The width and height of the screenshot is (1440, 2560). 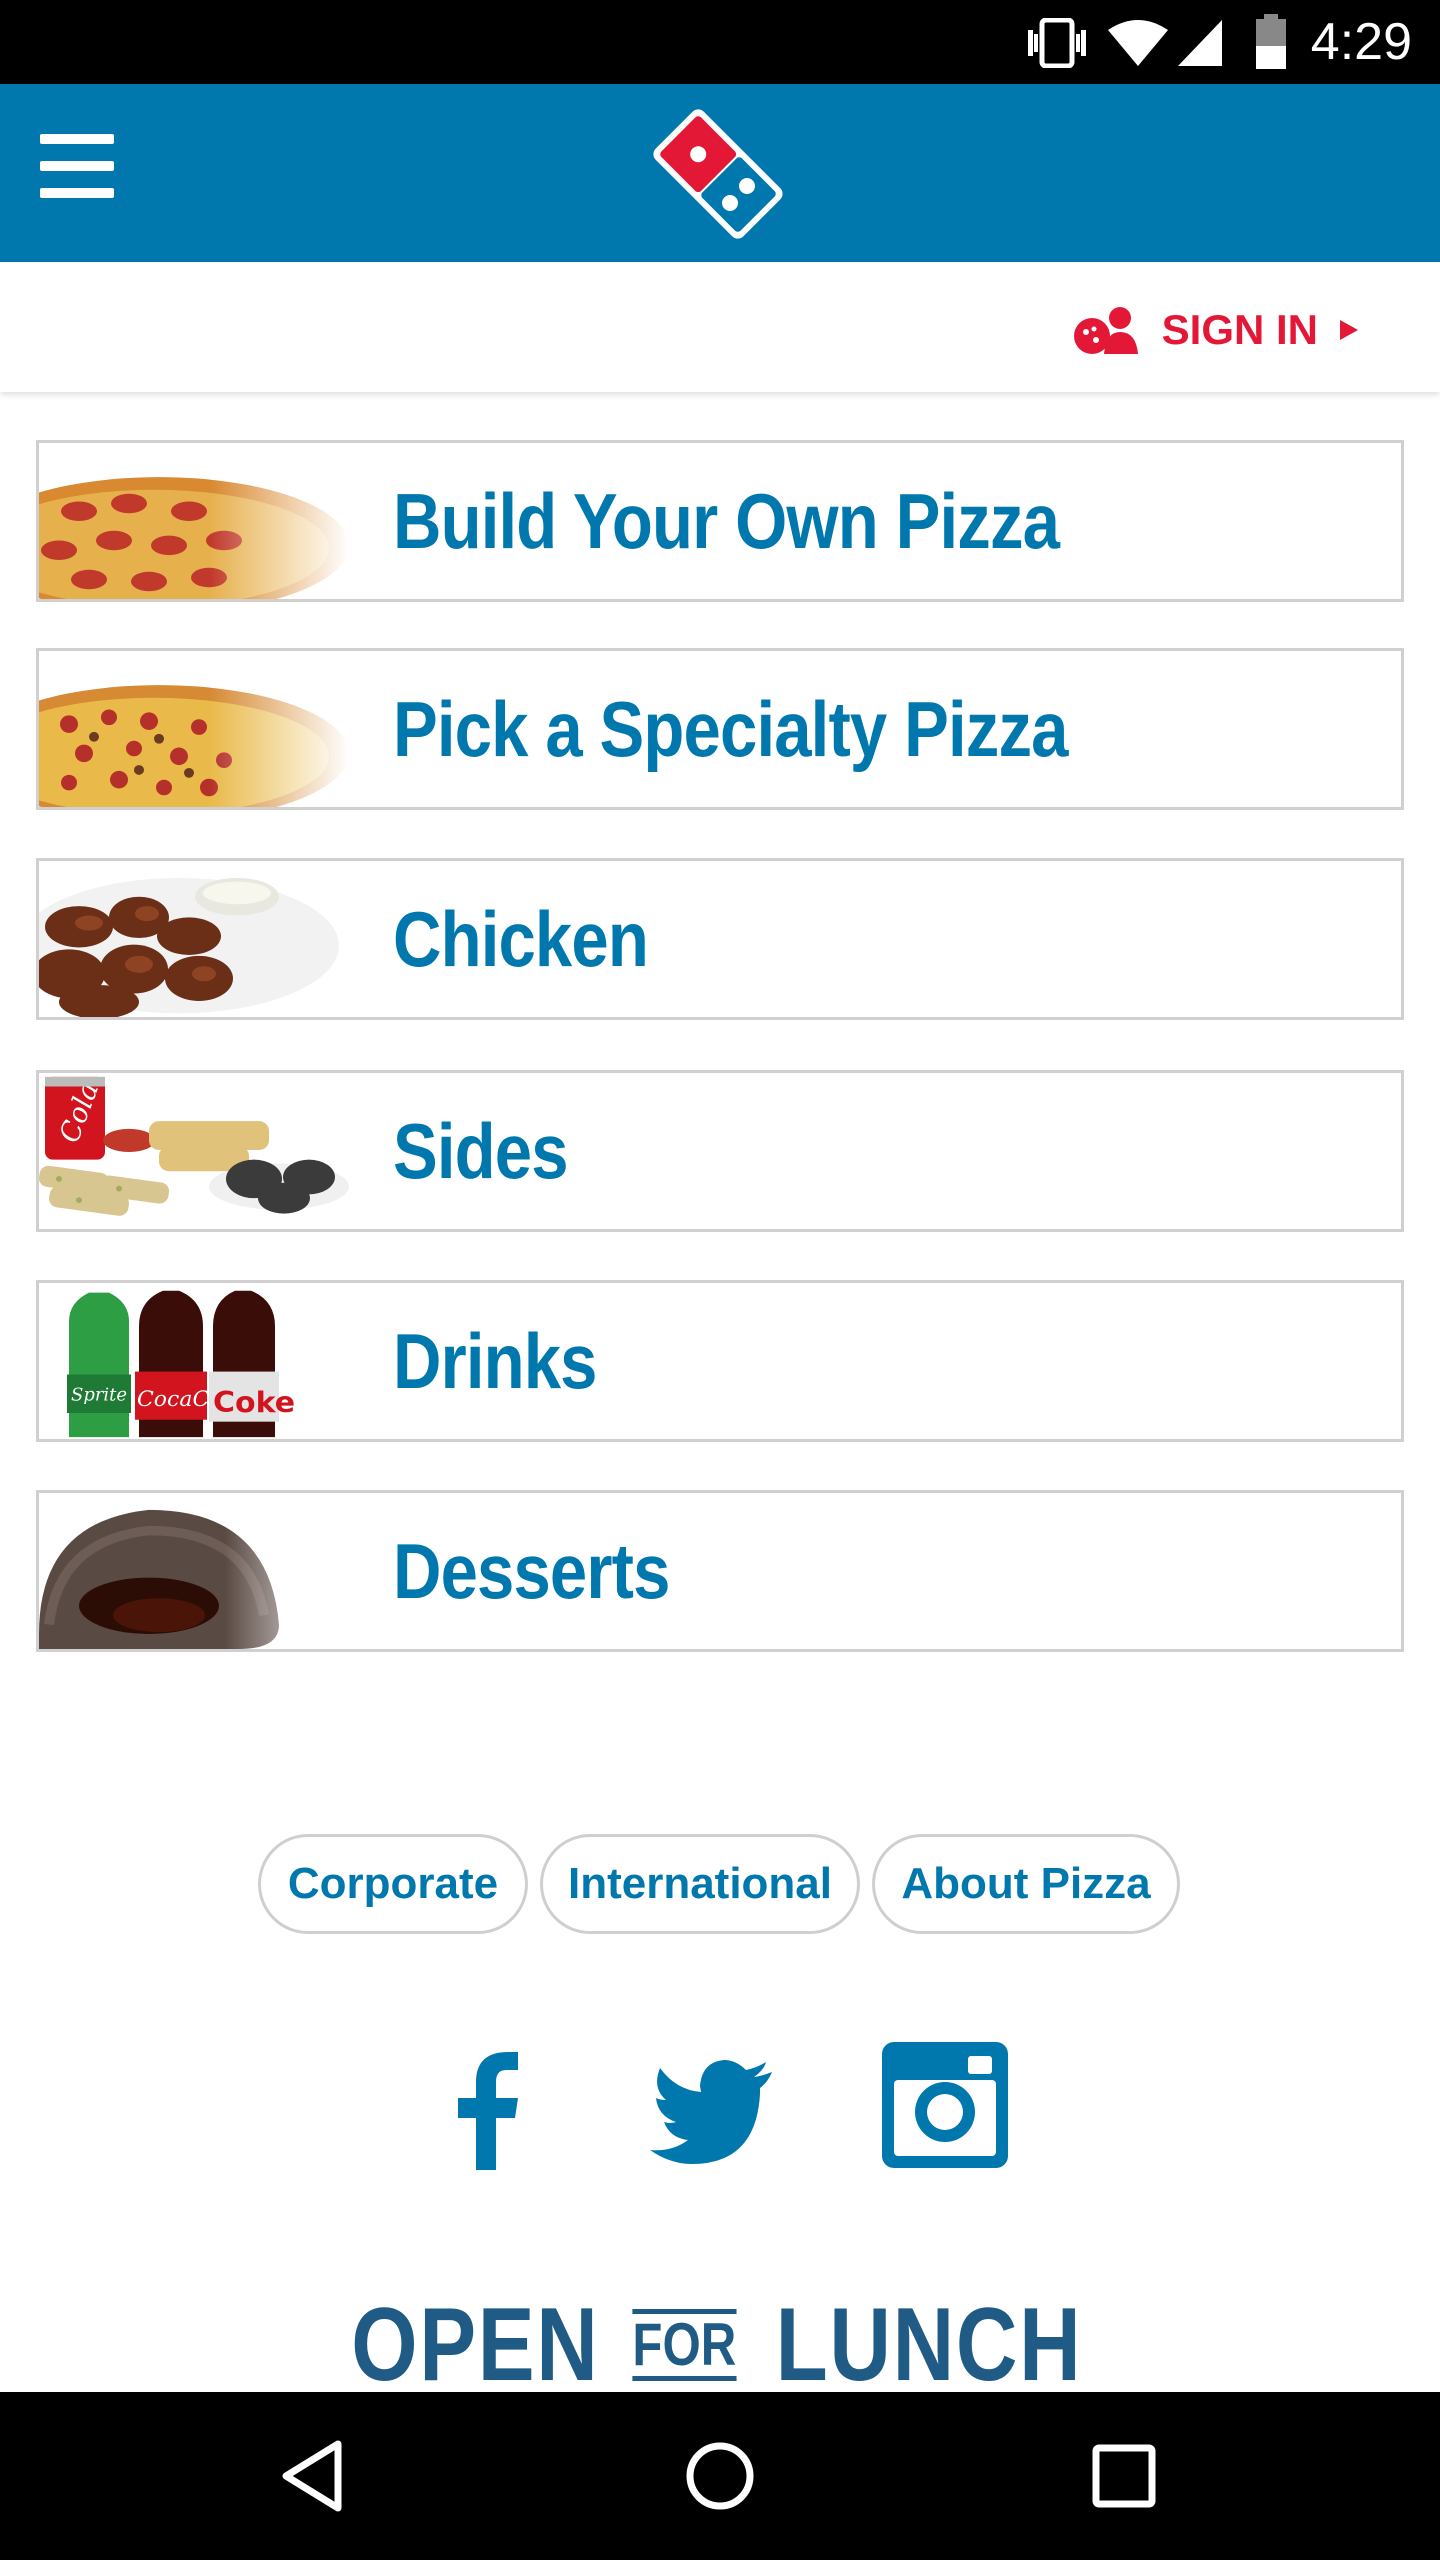 What do you see at coordinates (194, 1146) in the screenshot?
I see `sides-image: Cola` at bounding box center [194, 1146].